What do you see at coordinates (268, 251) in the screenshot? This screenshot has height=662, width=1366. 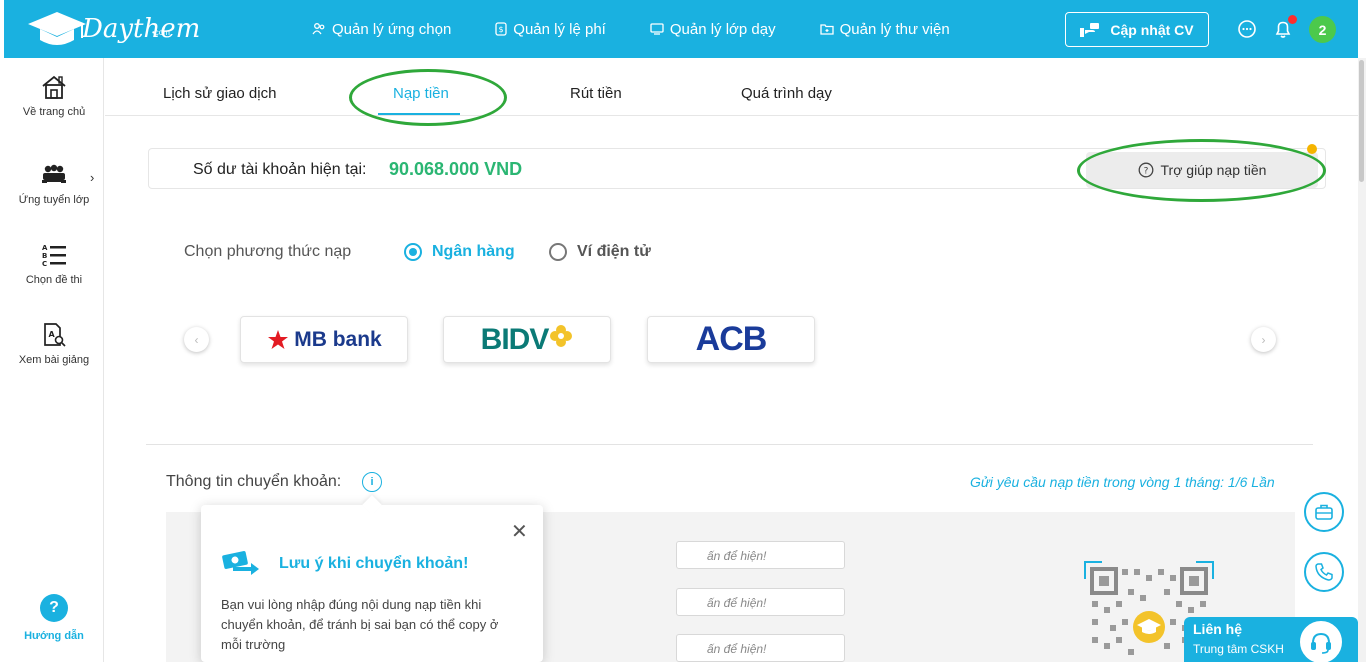 I see `method-label: Chọn phương thức nạp` at bounding box center [268, 251].